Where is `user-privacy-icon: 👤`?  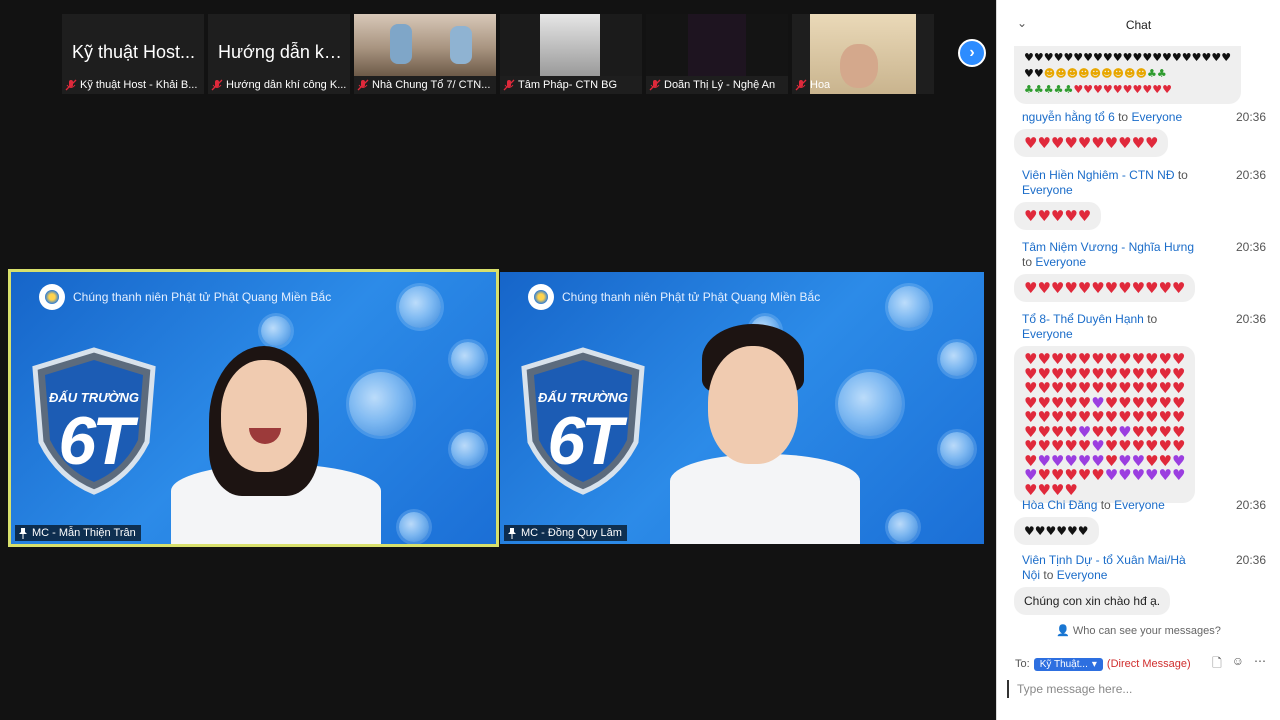 user-privacy-icon: 👤 is located at coordinates (1063, 631).